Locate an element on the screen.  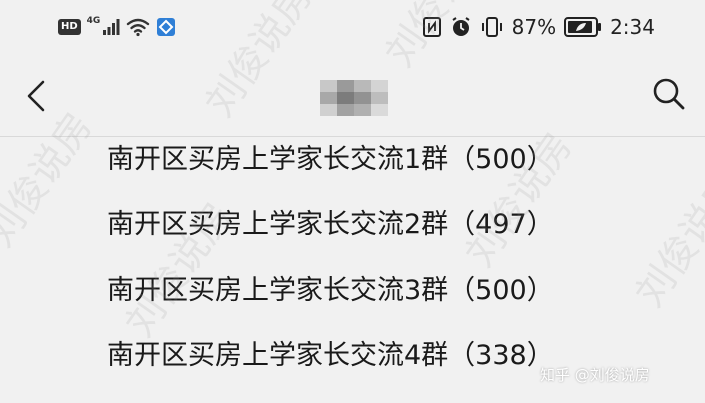
page-title-pixelated is located at coordinates (354, 98).